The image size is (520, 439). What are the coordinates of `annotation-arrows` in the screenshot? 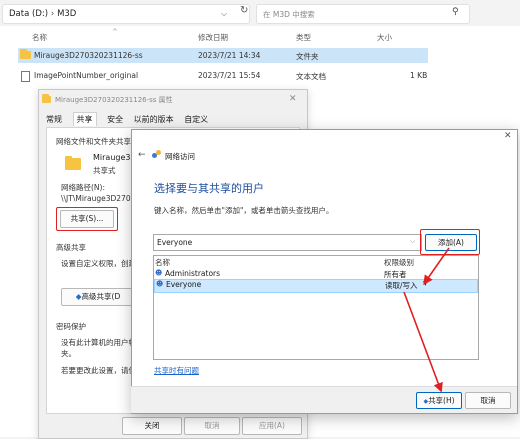 It's located at (426, 320).